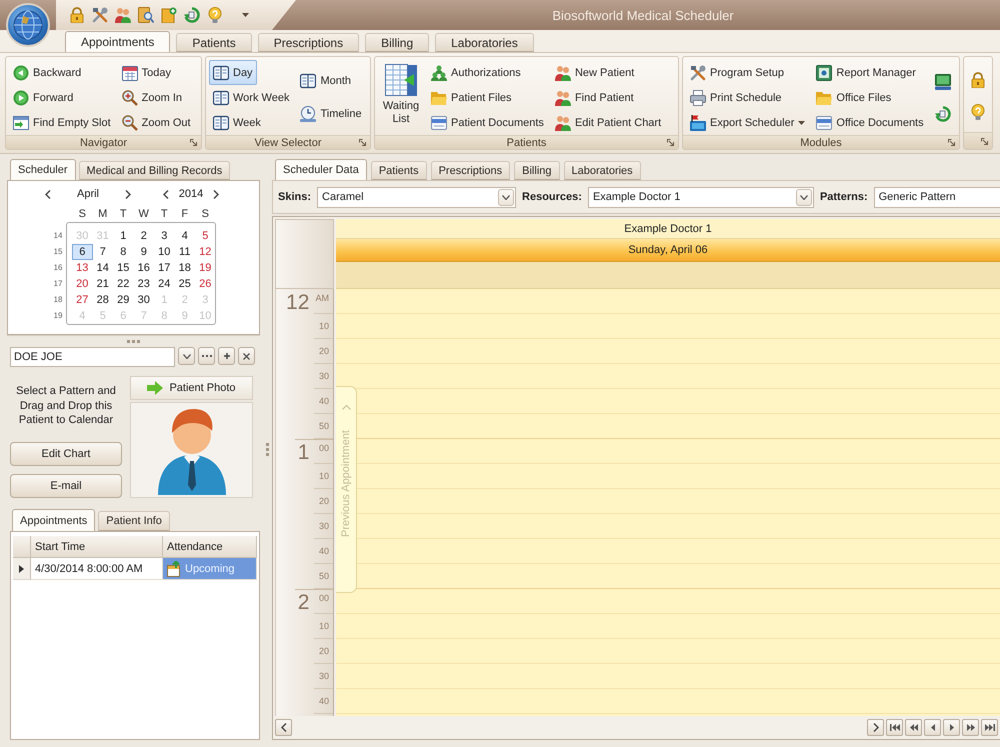 The image size is (1000, 747). I want to click on calendar-day: 10, so click(164, 252).